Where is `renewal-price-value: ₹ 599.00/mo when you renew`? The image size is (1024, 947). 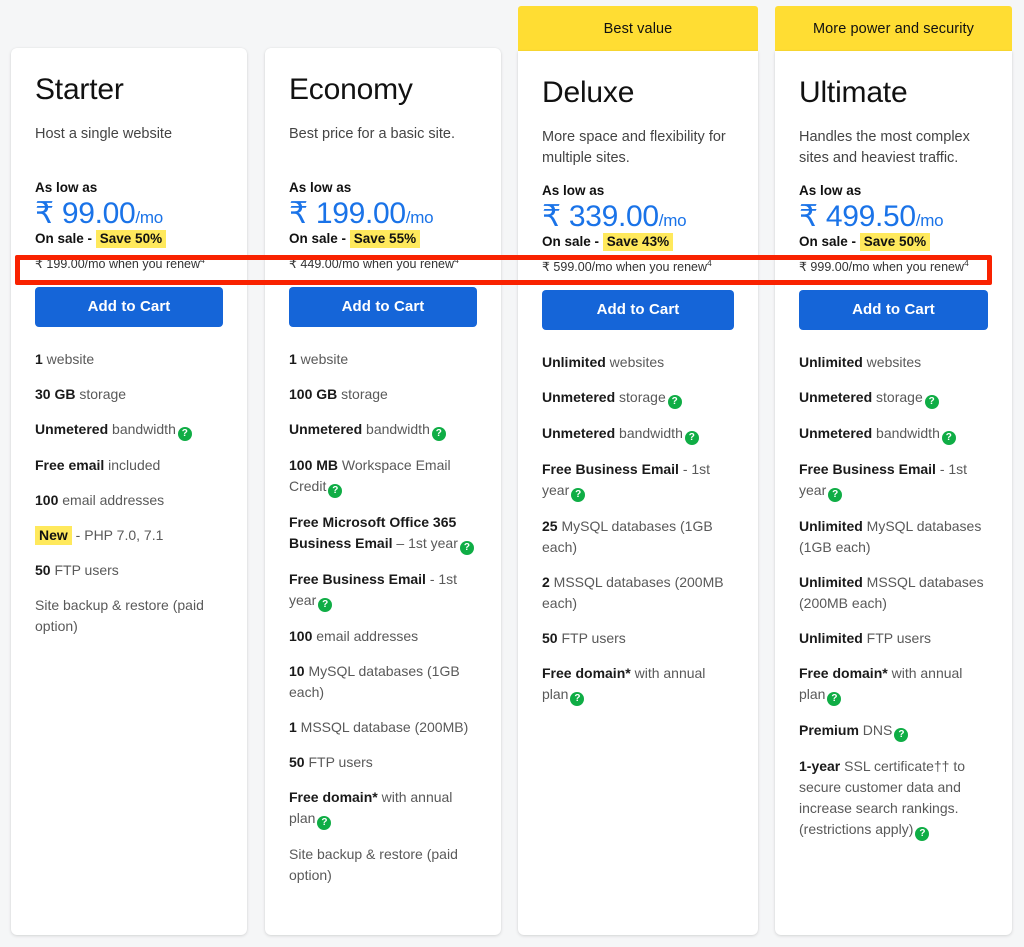 renewal-price-value: ₹ 599.00/mo when you renew is located at coordinates (624, 267).